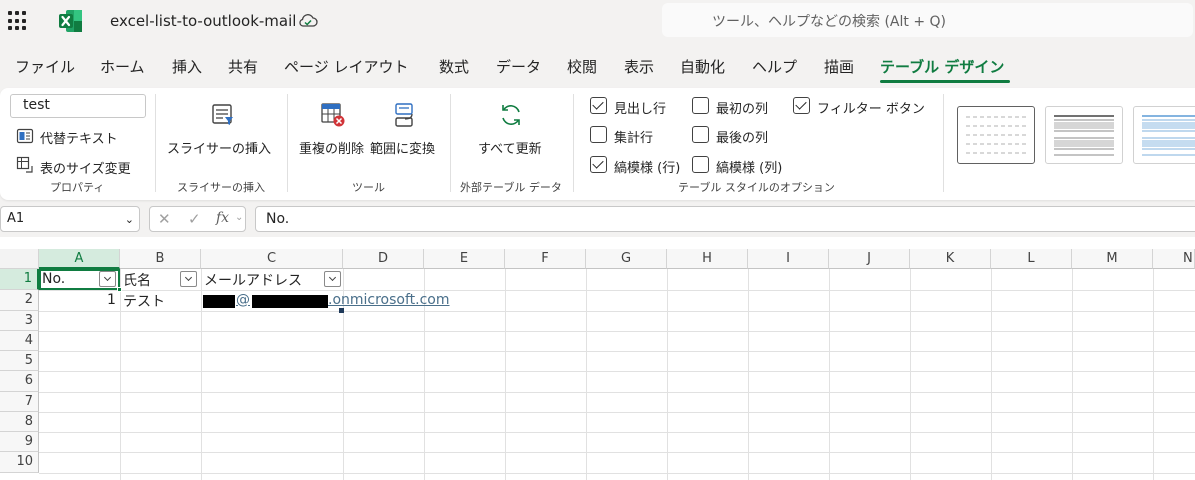  I want to click on row-header-8: 8, so click(19, 422).